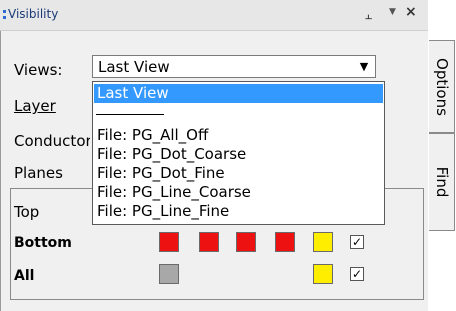  Describe the element at coordinates (214, 15) in the screenshot. I see `panel-titlebar: Visibility ⫠ ▼ ×` at that location.